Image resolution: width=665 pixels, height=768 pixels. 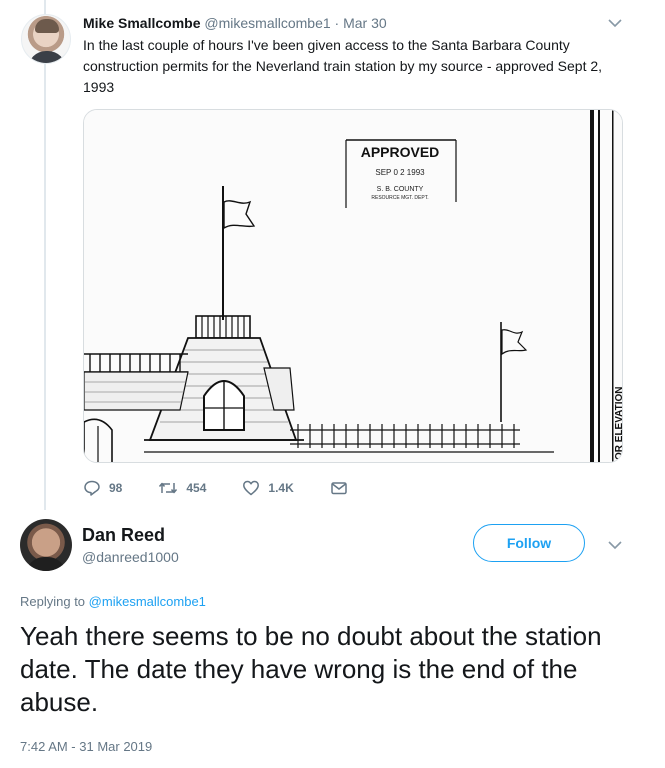 I want to click on retweet-count: 454, so click(x=196, y=488).